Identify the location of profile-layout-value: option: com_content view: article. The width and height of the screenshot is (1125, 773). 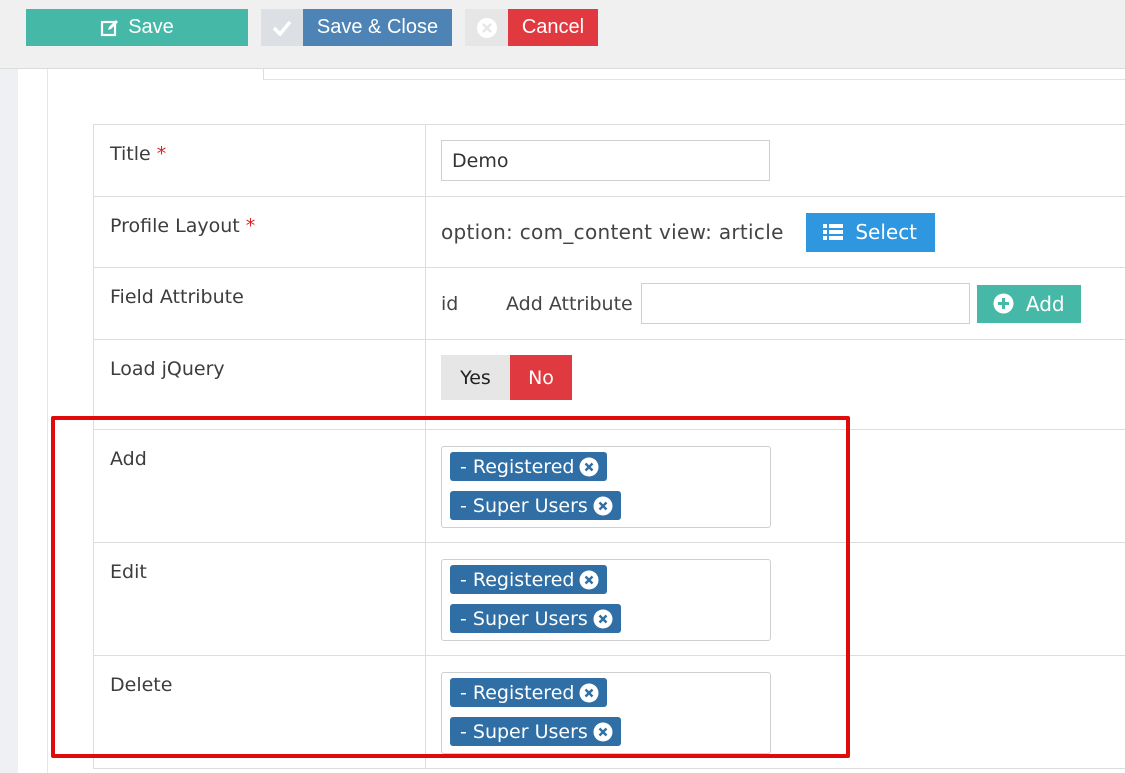
(612, 232).